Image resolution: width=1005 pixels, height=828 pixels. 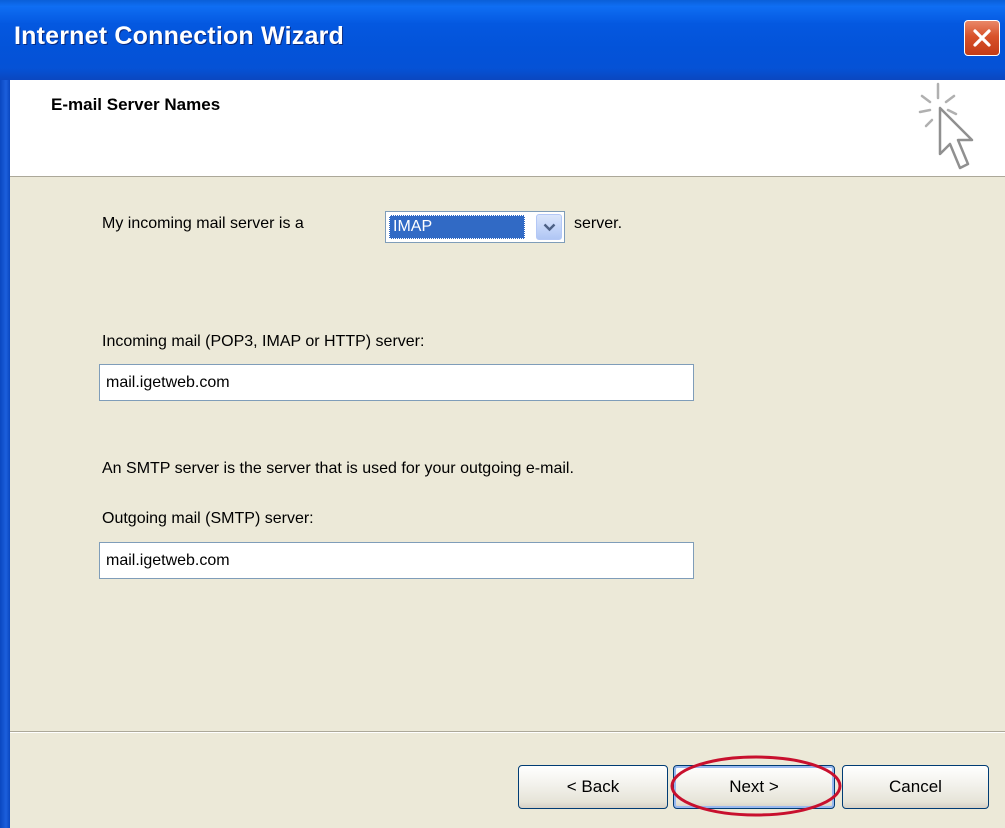 I want to click on footer-divider, so click(x=507, y=732).